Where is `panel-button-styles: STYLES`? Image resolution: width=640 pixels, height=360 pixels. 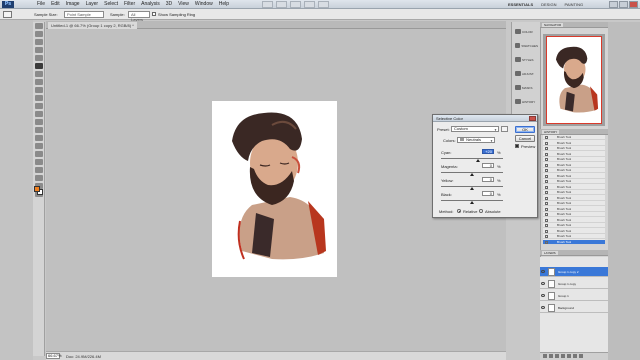 panel-button-styles: STYLES is located at coordinates (526, 59).